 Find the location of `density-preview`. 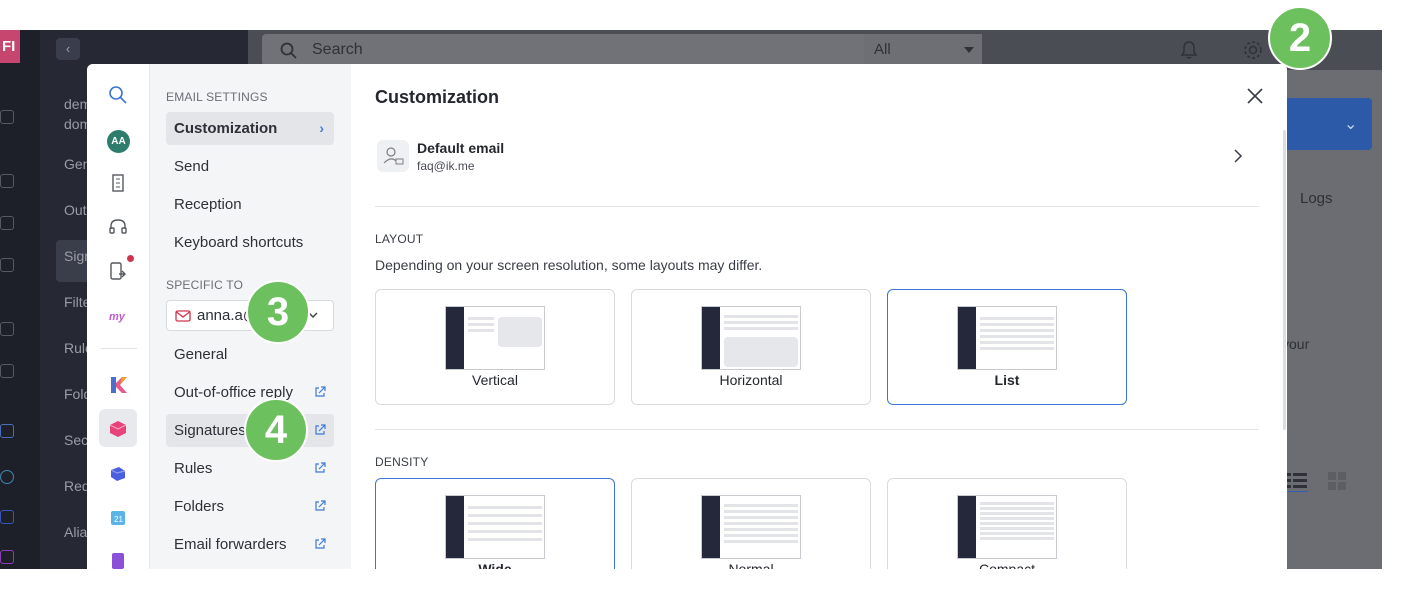

density-preview is located at coordinates (751, 527).